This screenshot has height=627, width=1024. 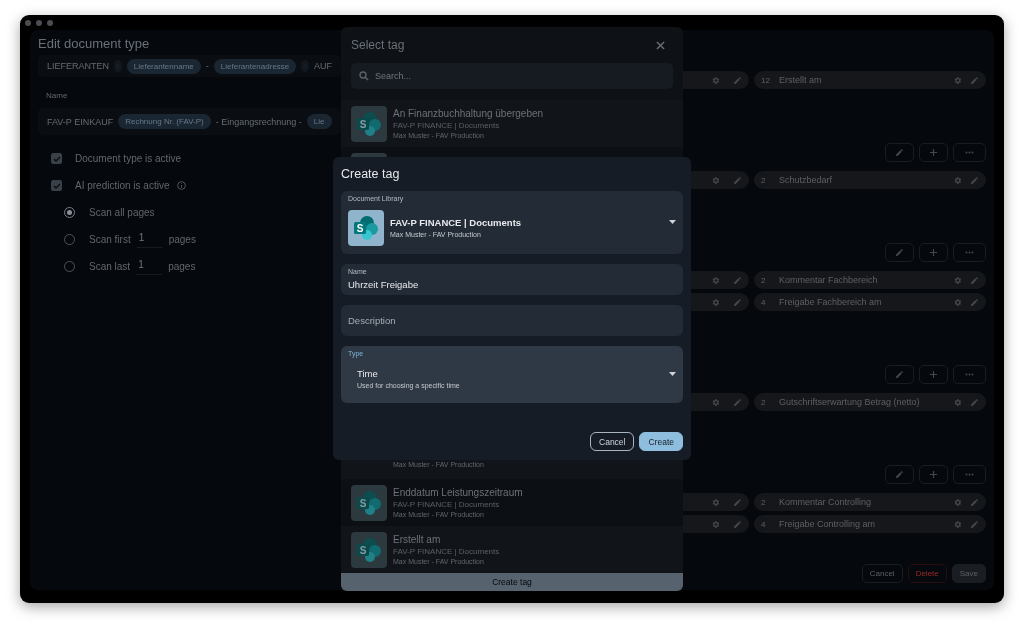 I want to click on breadcrumb-text: AUF, so click(x=323, y=66).